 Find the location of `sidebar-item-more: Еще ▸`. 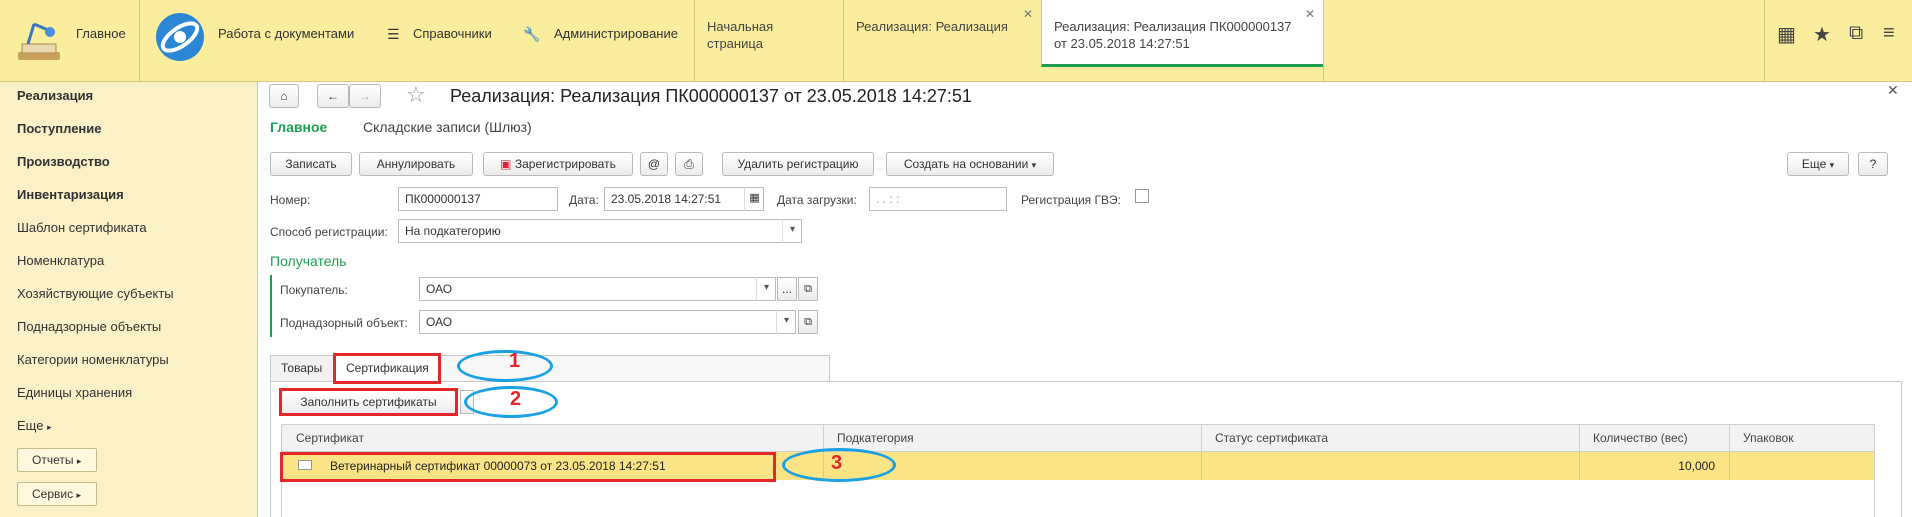

sidebar-item-more: Еще ▸ is located at coordinates (34, 425).